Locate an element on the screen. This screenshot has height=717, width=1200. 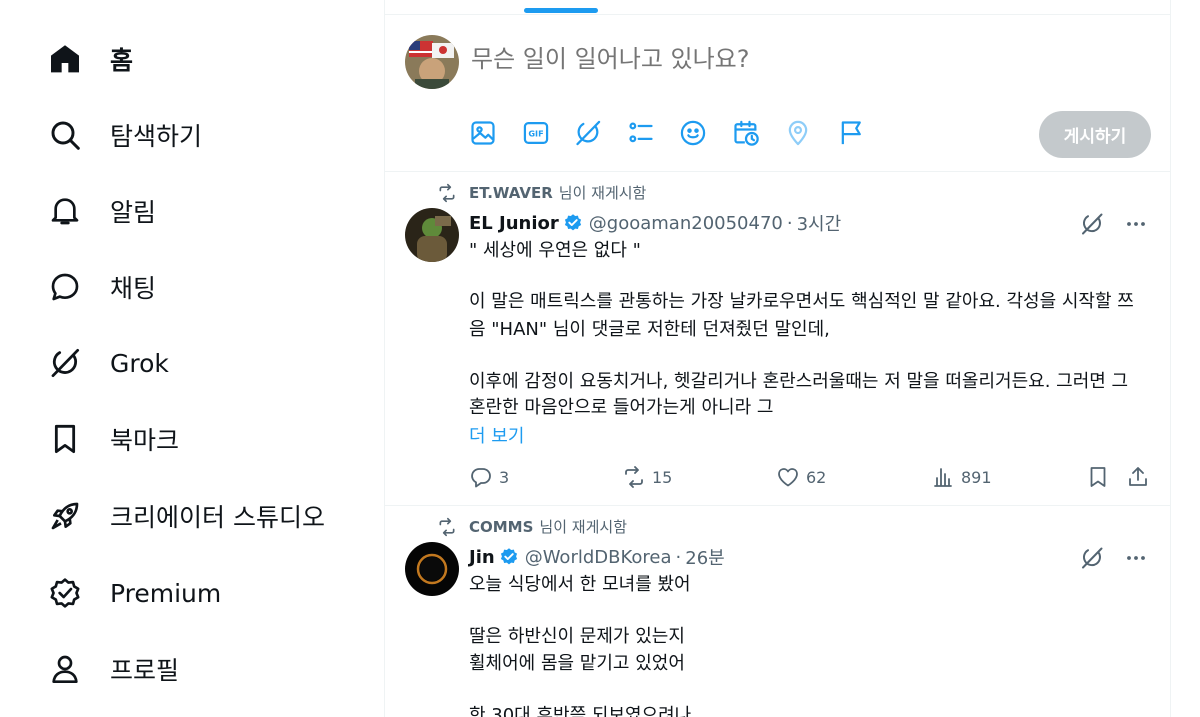
repost-user: COMMS is located at coordinates (501, 527).